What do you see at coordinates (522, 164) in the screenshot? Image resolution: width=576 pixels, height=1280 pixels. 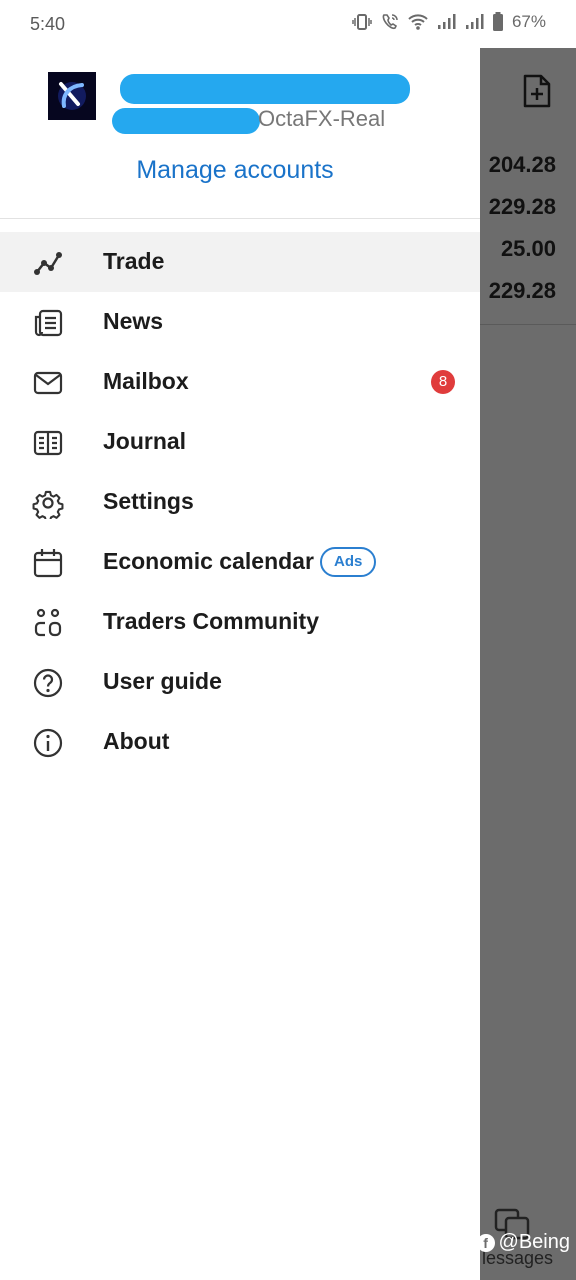 I see `background-price: 204.28` at bounding box center [522, 164].